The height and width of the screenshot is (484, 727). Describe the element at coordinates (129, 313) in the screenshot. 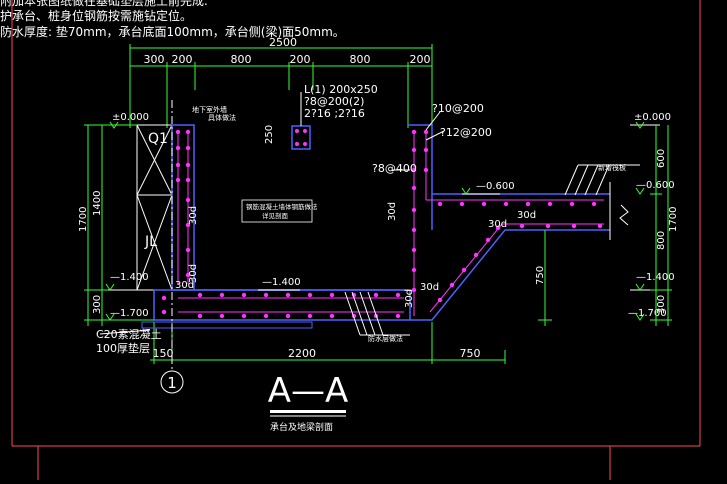

I see `elev-m17-a: —1.700` at that location.